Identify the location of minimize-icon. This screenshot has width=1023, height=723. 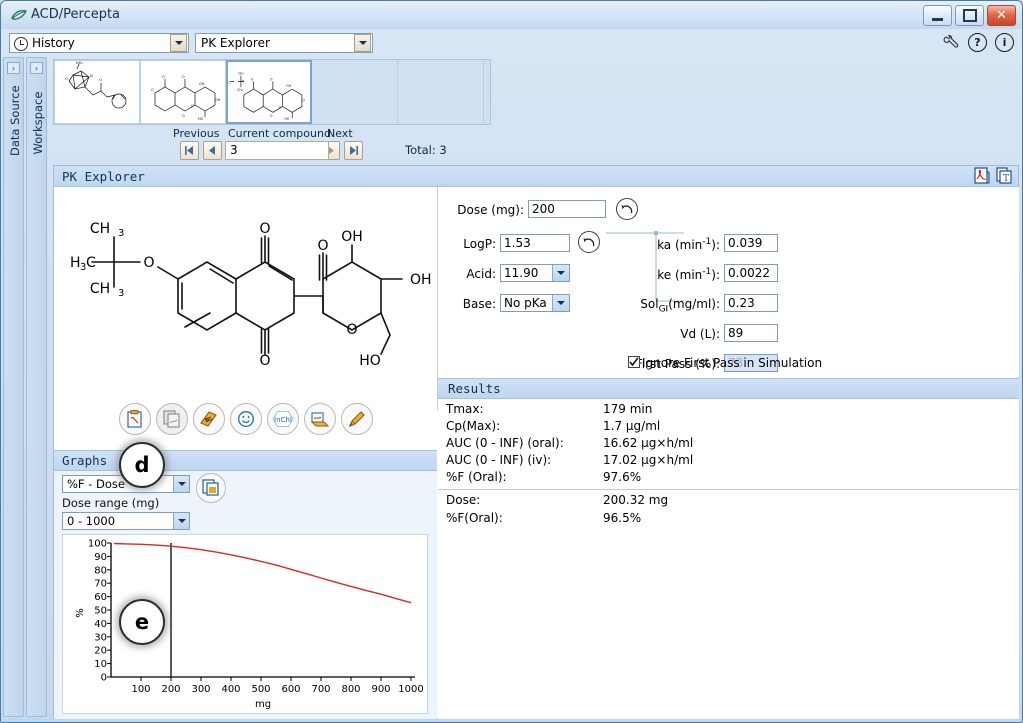
(937, 19).